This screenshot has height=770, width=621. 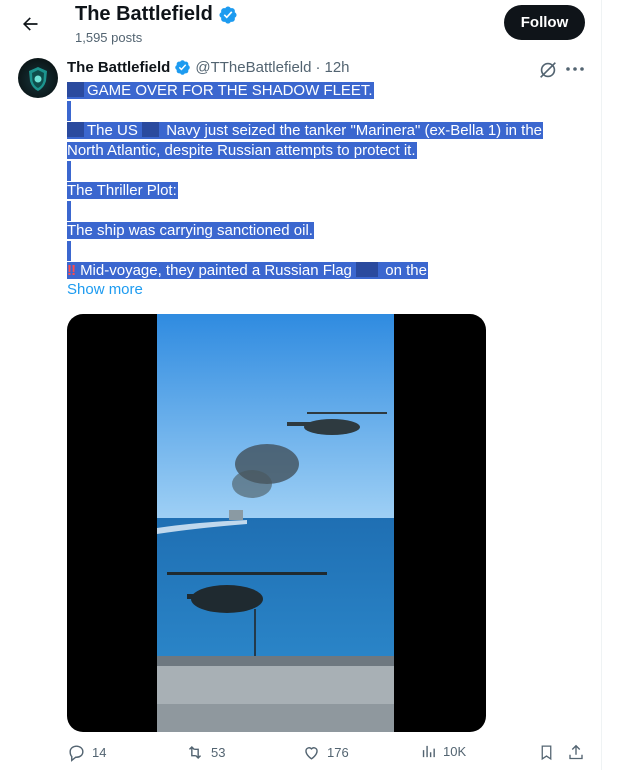 I want to click on author-handle: @TTheBattlefield, so click(x=253, y=67).